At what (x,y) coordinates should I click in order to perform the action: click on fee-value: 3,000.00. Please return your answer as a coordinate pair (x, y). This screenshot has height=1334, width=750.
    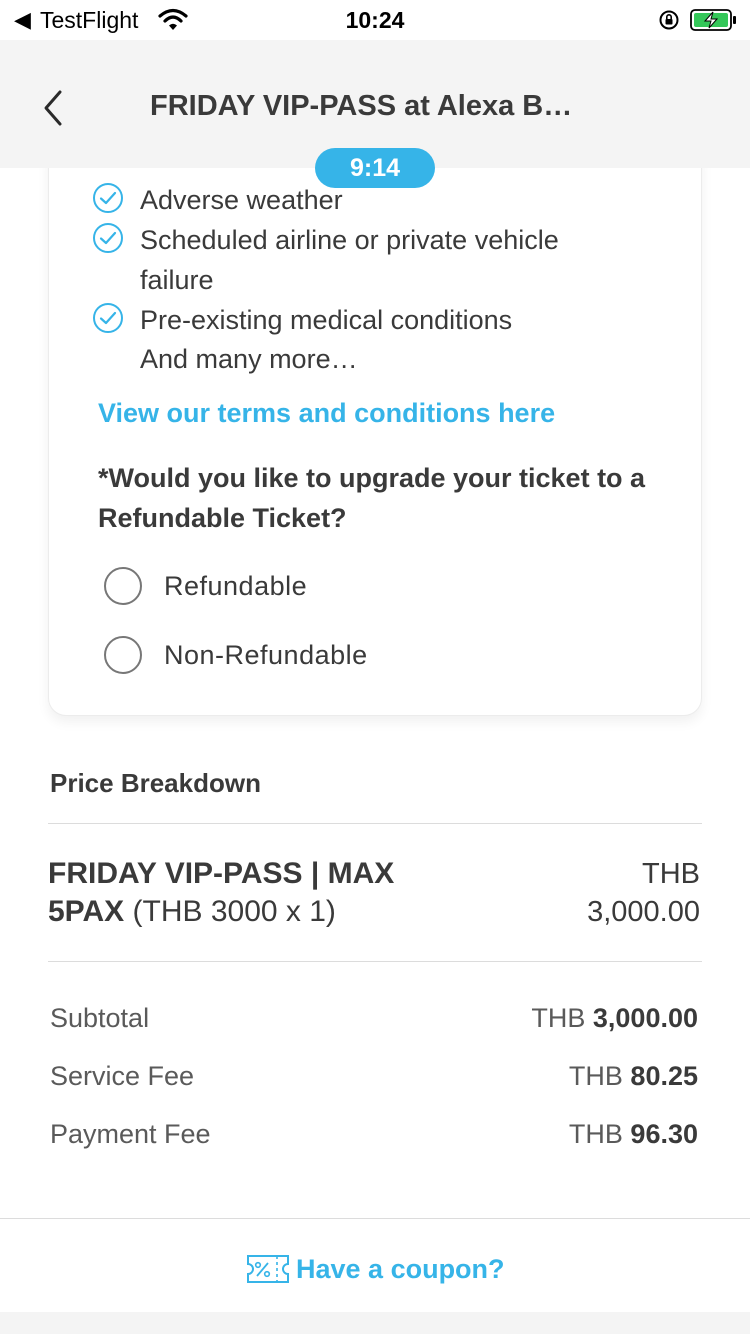
    Looking at the image, I should click on (645, 1018).